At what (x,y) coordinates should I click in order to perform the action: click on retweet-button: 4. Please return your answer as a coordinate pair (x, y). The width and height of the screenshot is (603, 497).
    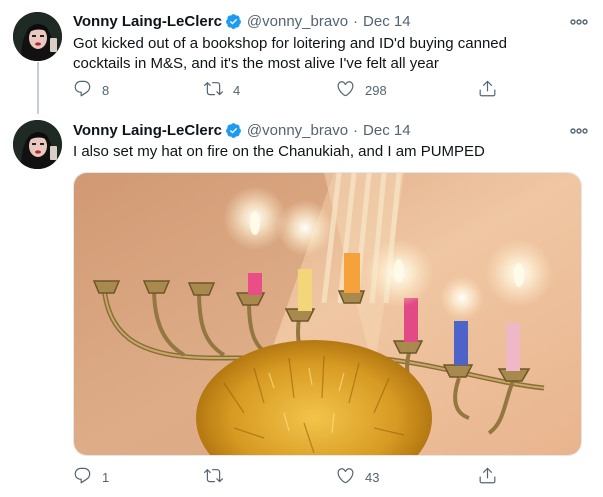
    Looking at the image, I should click on (222, 90).